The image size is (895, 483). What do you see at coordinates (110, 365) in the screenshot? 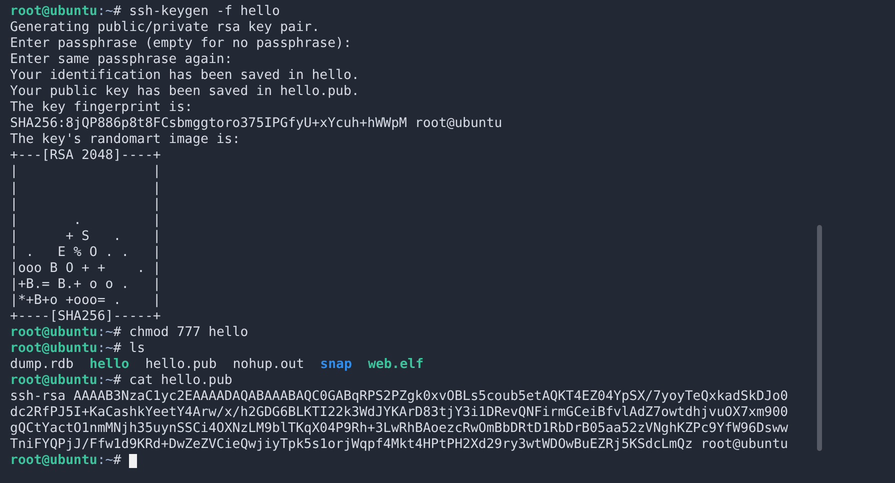
I see `file-name: hello` at bounding box center [110, 365].